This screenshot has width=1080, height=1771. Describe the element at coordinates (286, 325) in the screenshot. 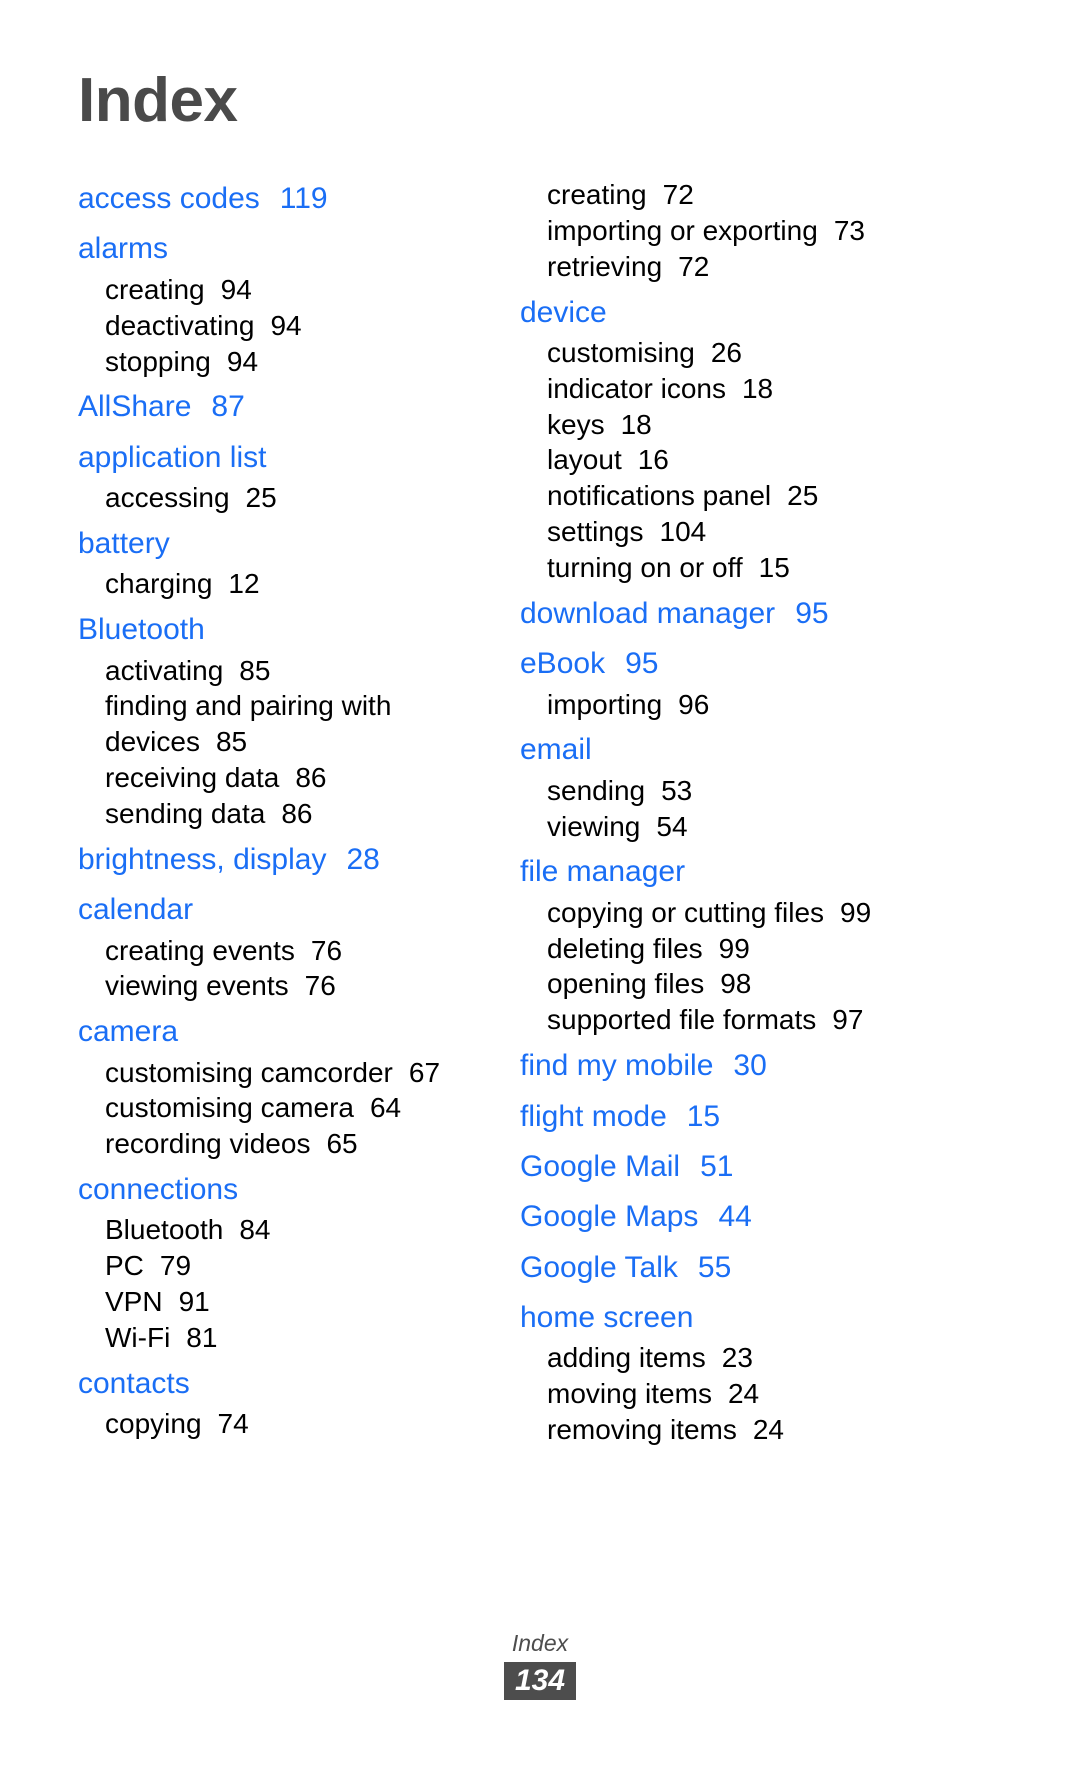

I see `index-subentry-page: 94` at that location.